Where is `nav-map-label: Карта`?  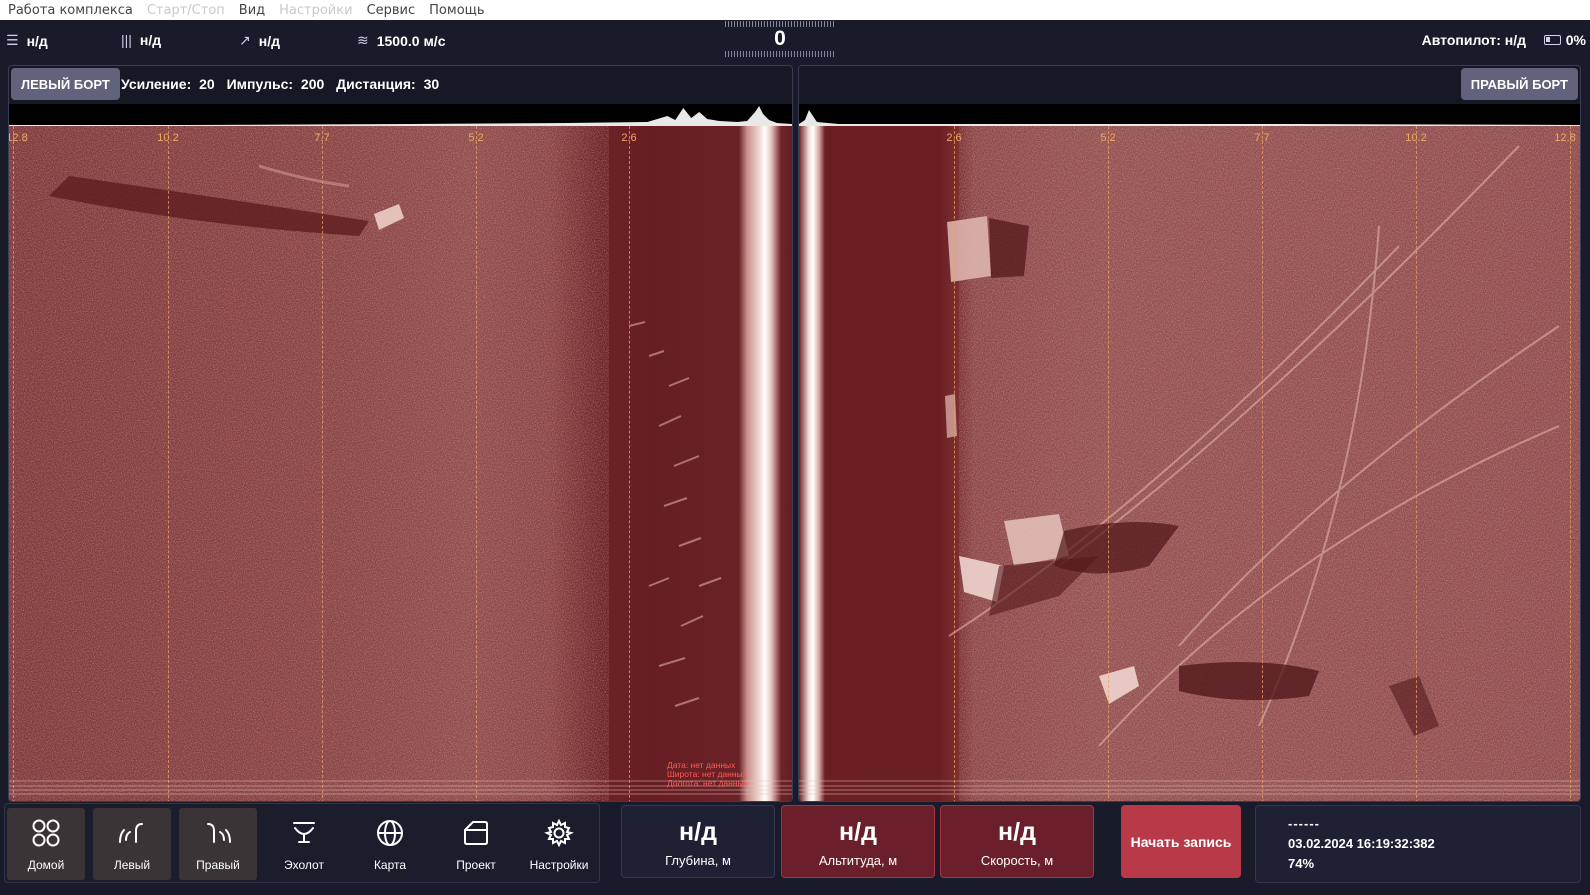
nav-map-label: Карта is located at coordinates (390, 865).